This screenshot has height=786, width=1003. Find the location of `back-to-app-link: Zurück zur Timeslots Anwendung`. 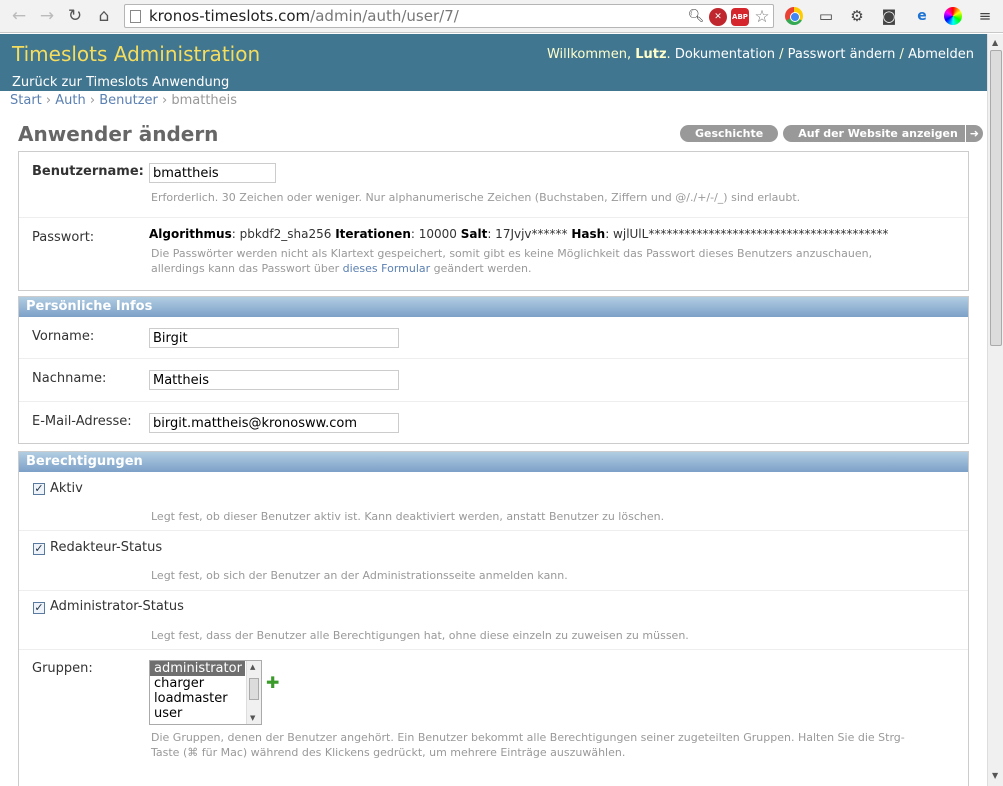

back-to-app-link: Zurück zur Timeslots Anwendung is located at coordinates (120, 82).